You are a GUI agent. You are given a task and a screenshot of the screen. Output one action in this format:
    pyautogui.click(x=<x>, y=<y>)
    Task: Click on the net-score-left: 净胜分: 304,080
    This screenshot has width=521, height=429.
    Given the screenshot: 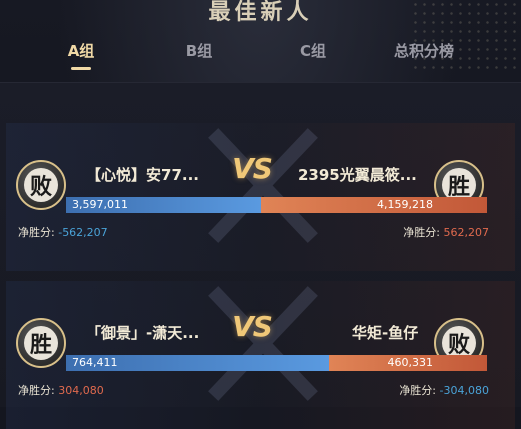 What is the action you would take?
    pyautogui.click(x=61, y=390)
    